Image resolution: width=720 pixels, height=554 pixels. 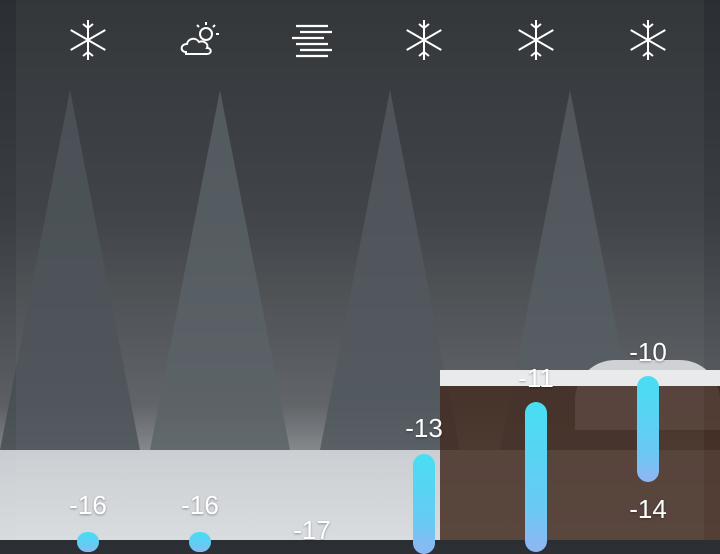 I want to click on partly-cloudy-day-icon, so click(x=200, y=40).